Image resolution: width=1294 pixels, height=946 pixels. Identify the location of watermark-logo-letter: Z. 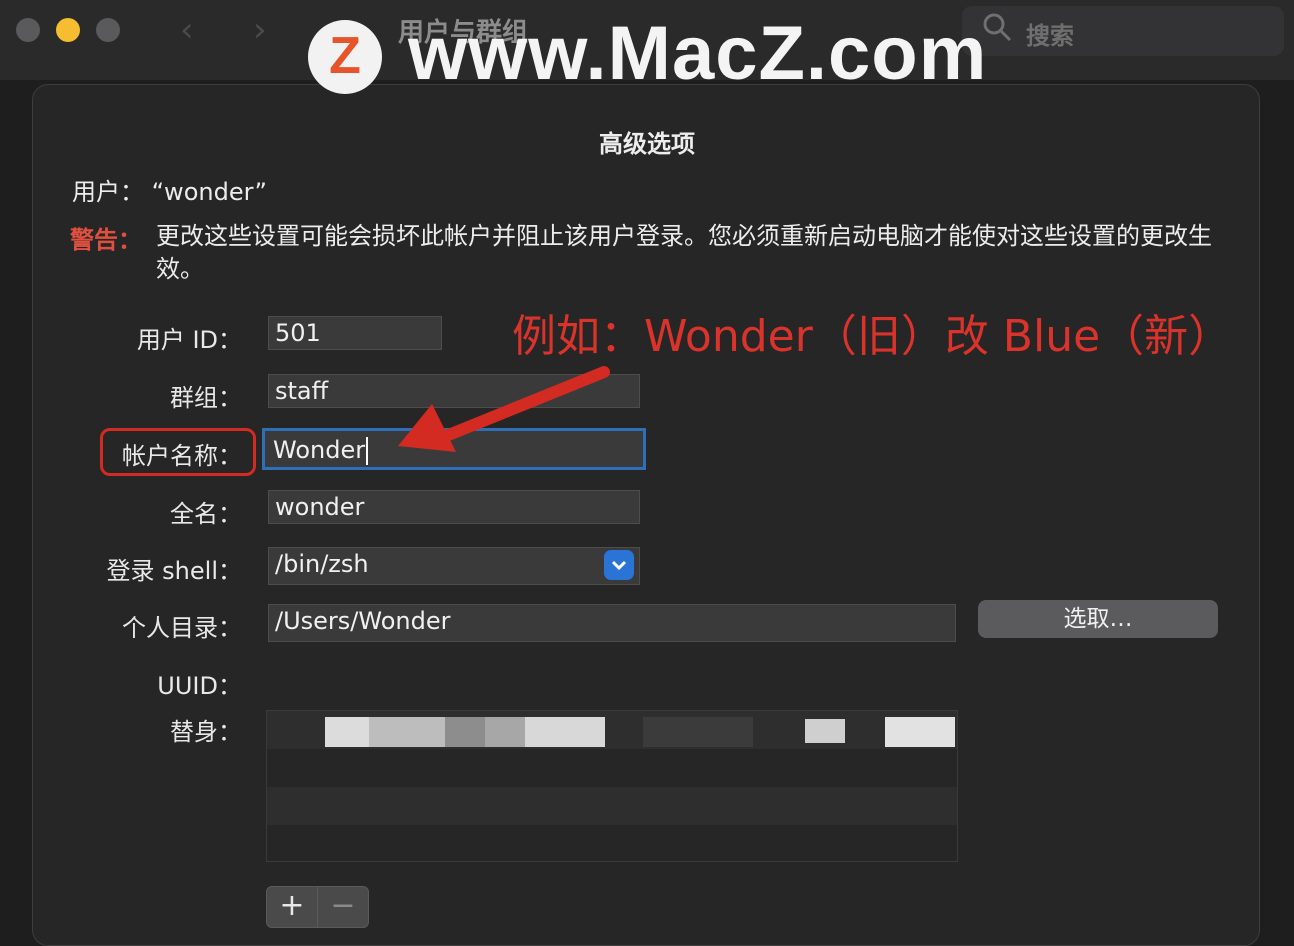
(345, 56).